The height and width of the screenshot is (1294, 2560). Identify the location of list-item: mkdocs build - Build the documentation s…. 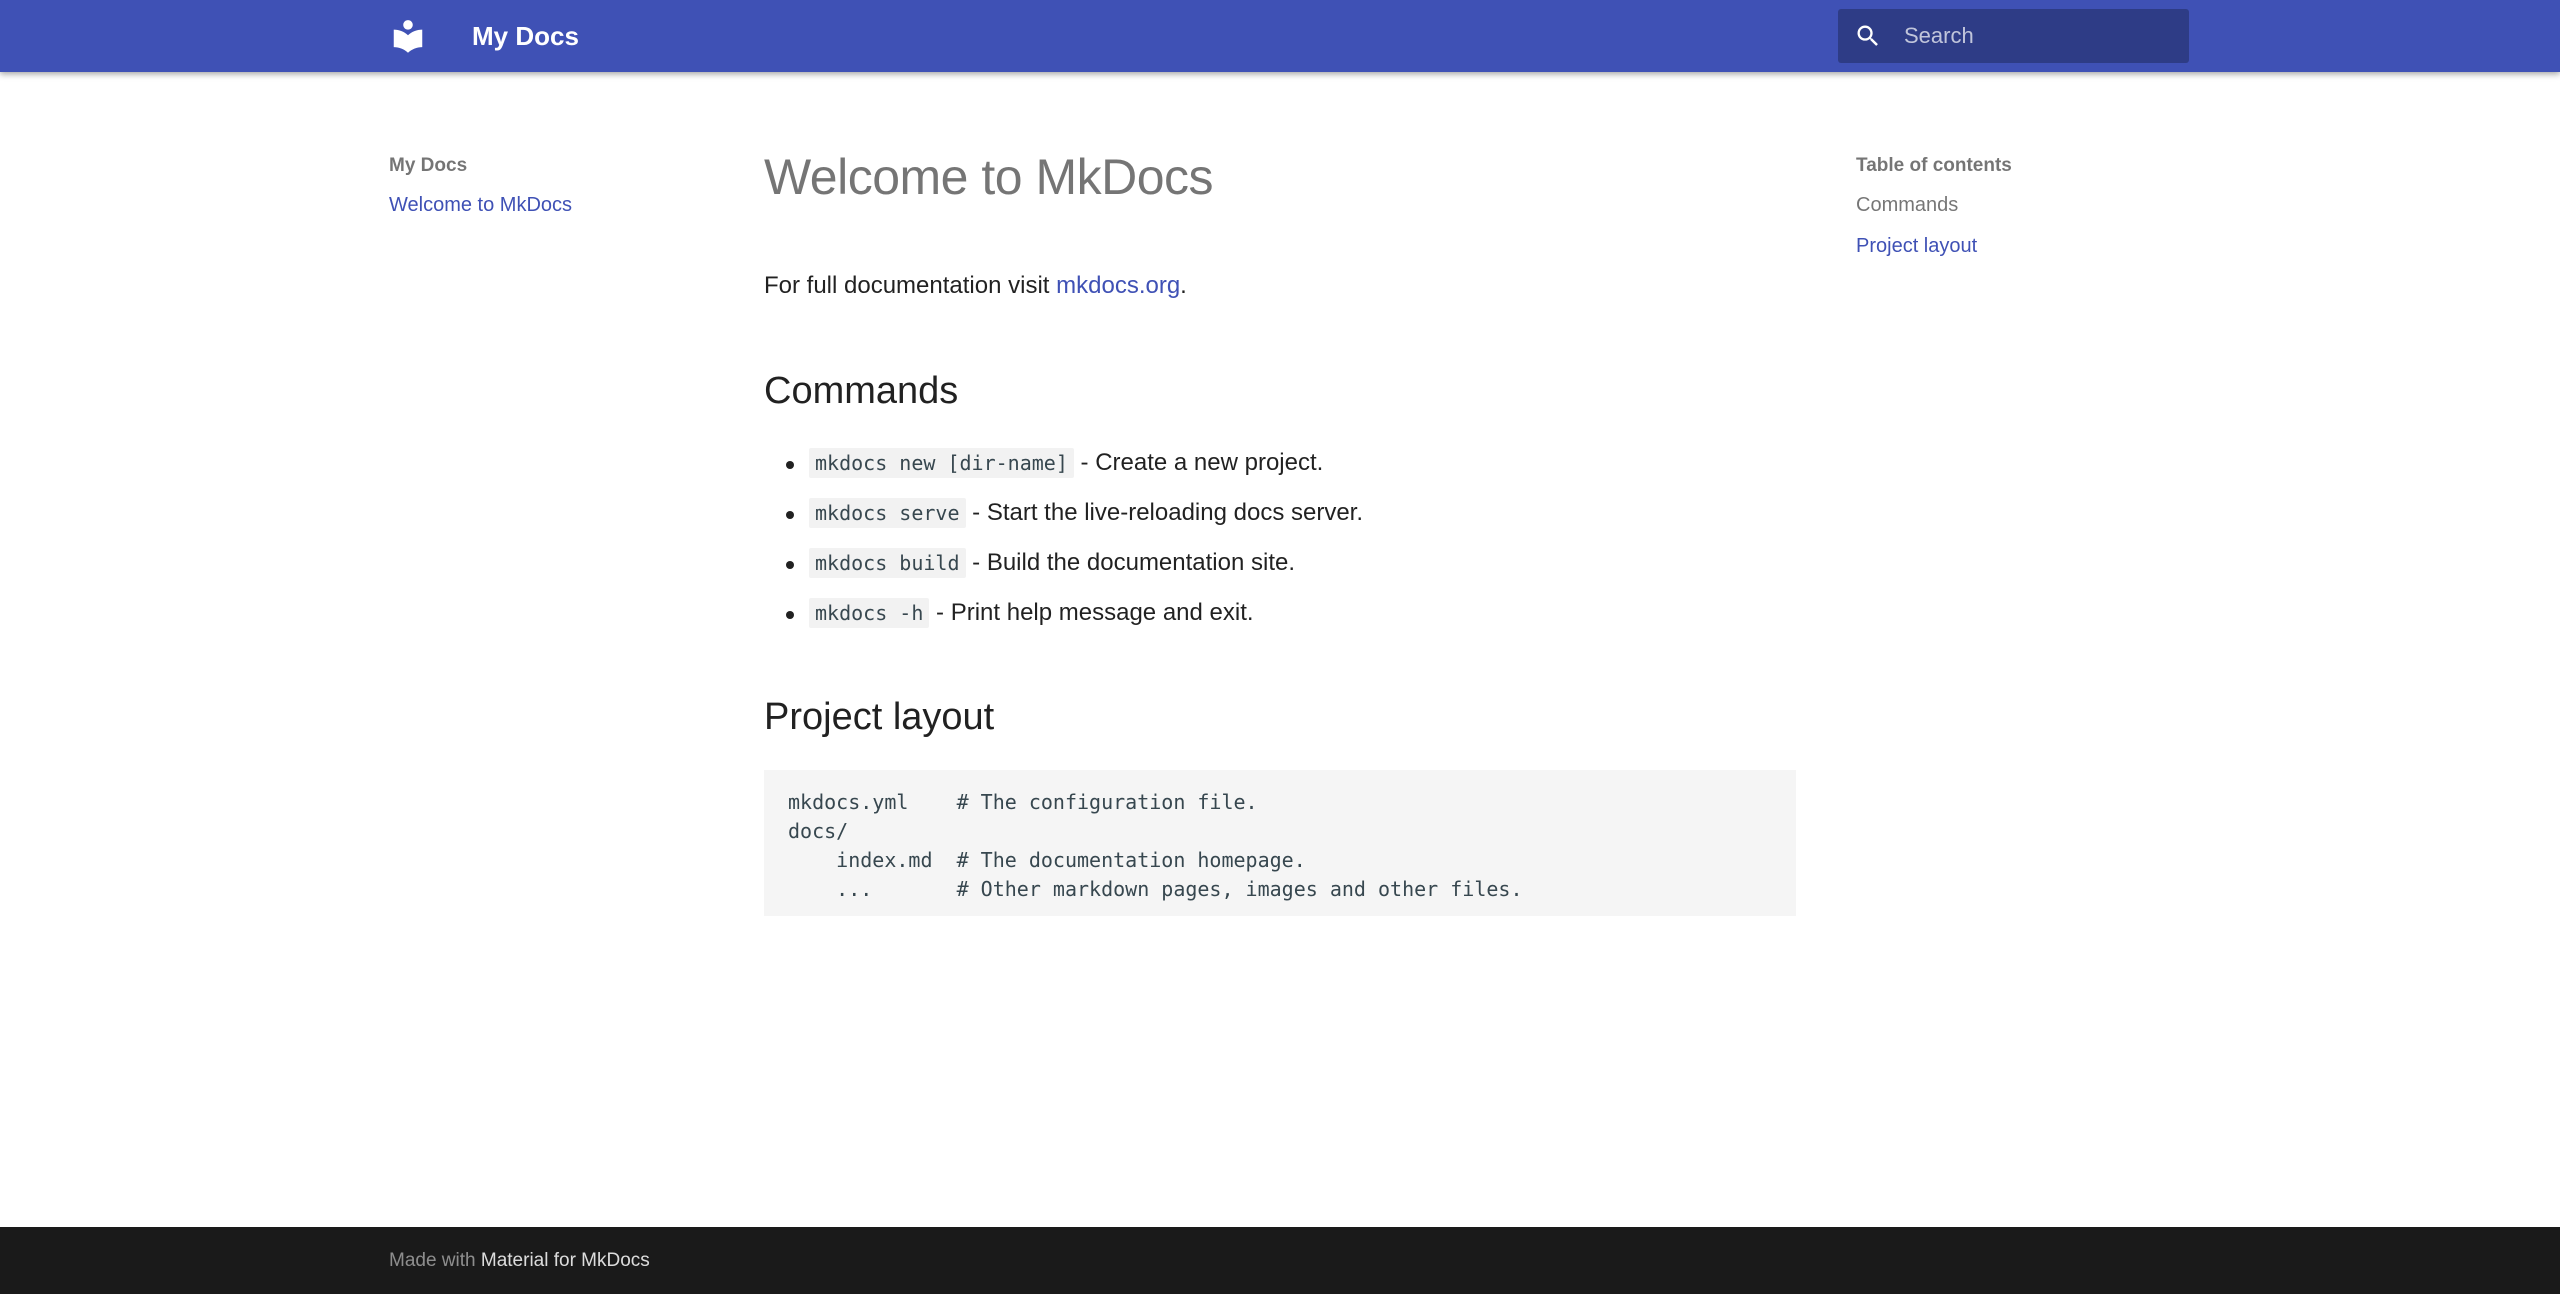
(1063, 567).